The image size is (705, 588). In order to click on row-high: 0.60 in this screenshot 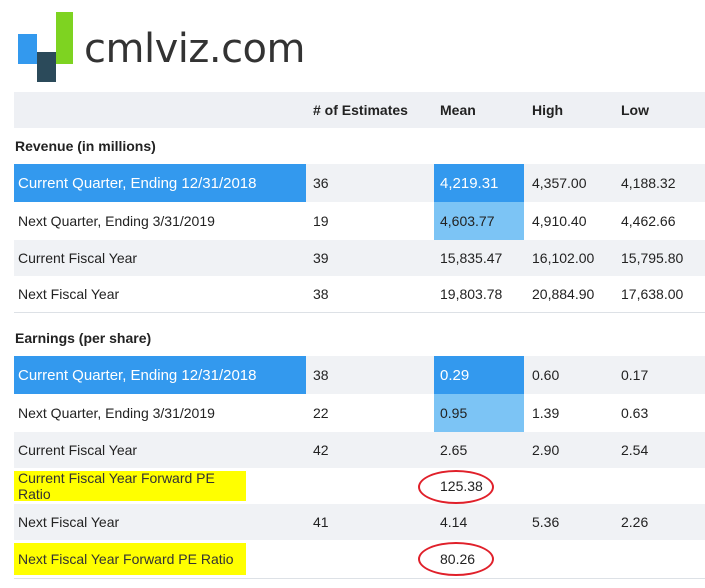, I will do `click(546, 375)`.